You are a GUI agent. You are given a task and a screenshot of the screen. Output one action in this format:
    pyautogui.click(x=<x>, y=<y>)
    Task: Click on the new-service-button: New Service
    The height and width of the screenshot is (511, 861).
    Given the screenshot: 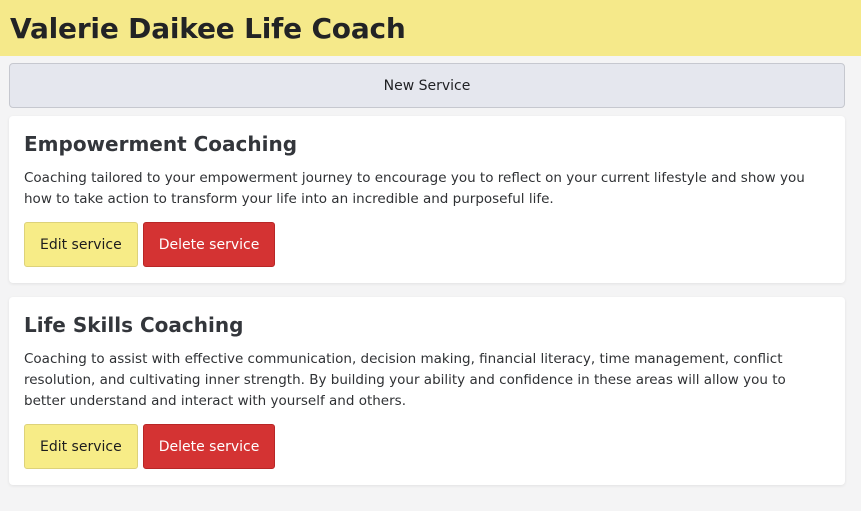 What is the action you would take?
    pyautogui.click(x=427, y=85)
    